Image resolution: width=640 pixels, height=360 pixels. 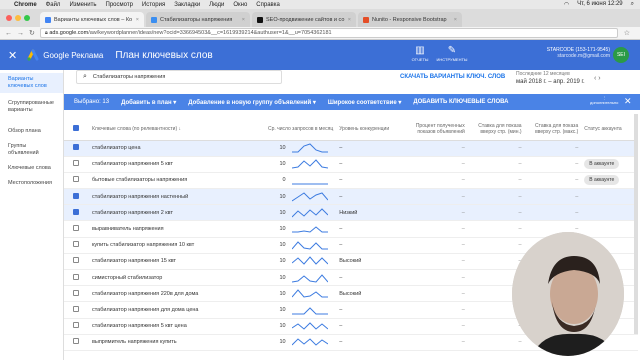 What do you see at coordinates (31, 150) in the screenshot?
I see `sidebar-item-ad-groups: Группы объявлений` at bounding box center [31, 150].